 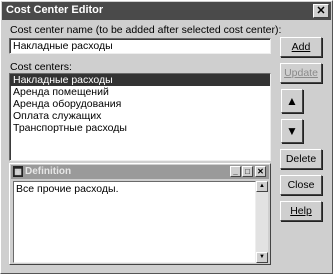 I want to click on window-close-button: ✕, so click(x=321, y=11).